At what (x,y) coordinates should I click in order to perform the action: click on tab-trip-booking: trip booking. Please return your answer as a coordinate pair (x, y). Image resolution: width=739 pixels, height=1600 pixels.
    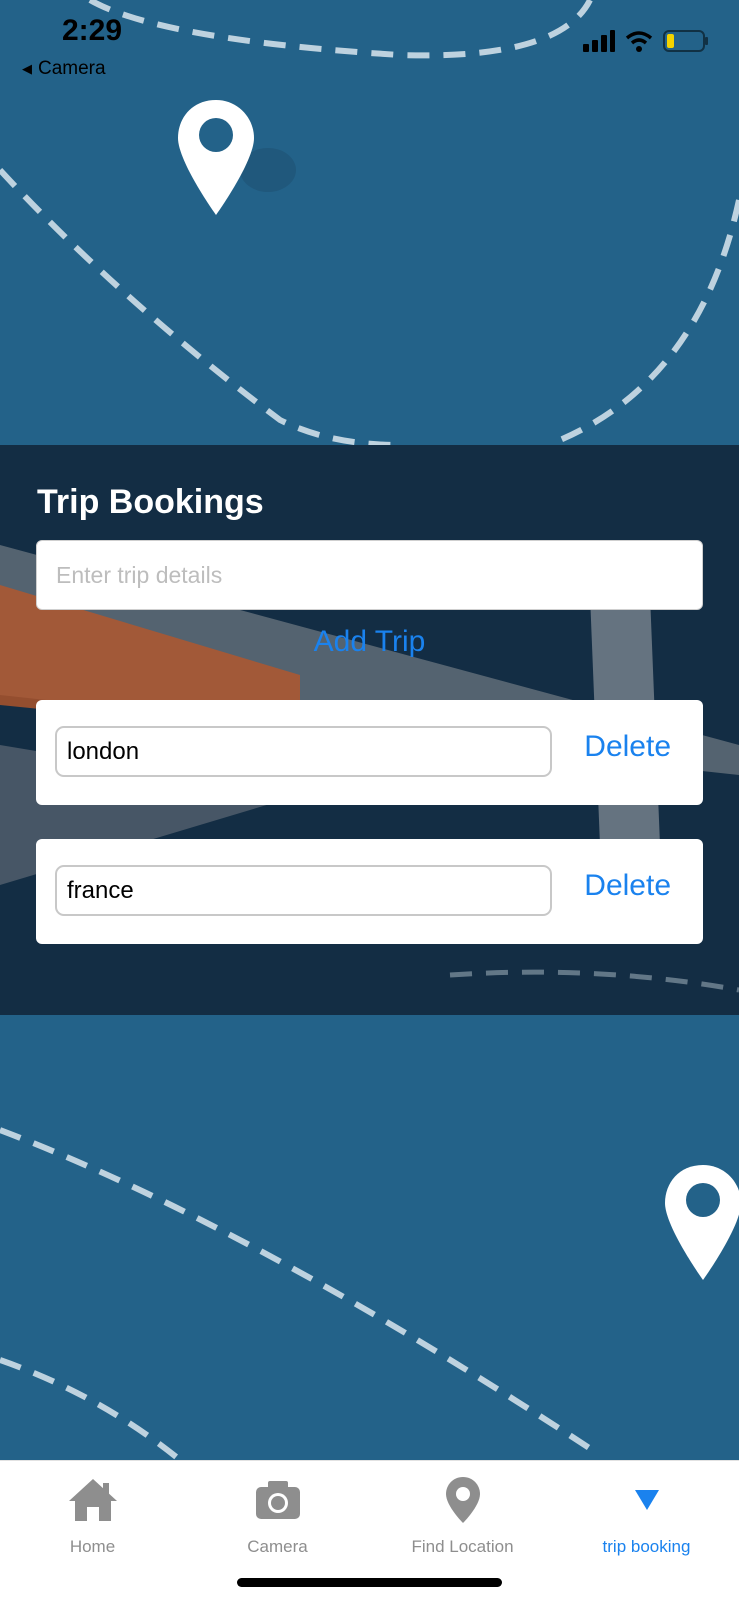
    Looking at the image, I should click on (646, 1521).